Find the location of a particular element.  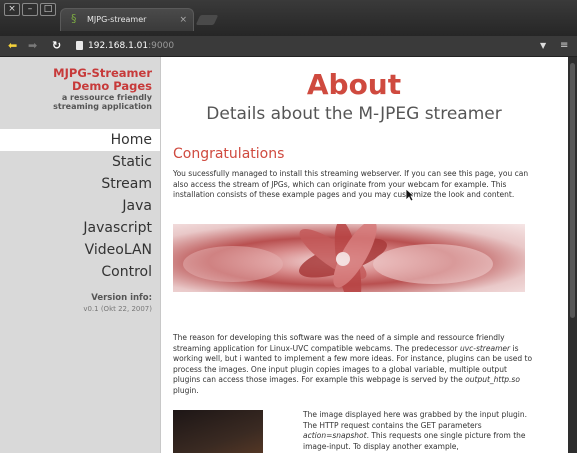

para2-text-e: plugin. is located at coordinates (186, 390).